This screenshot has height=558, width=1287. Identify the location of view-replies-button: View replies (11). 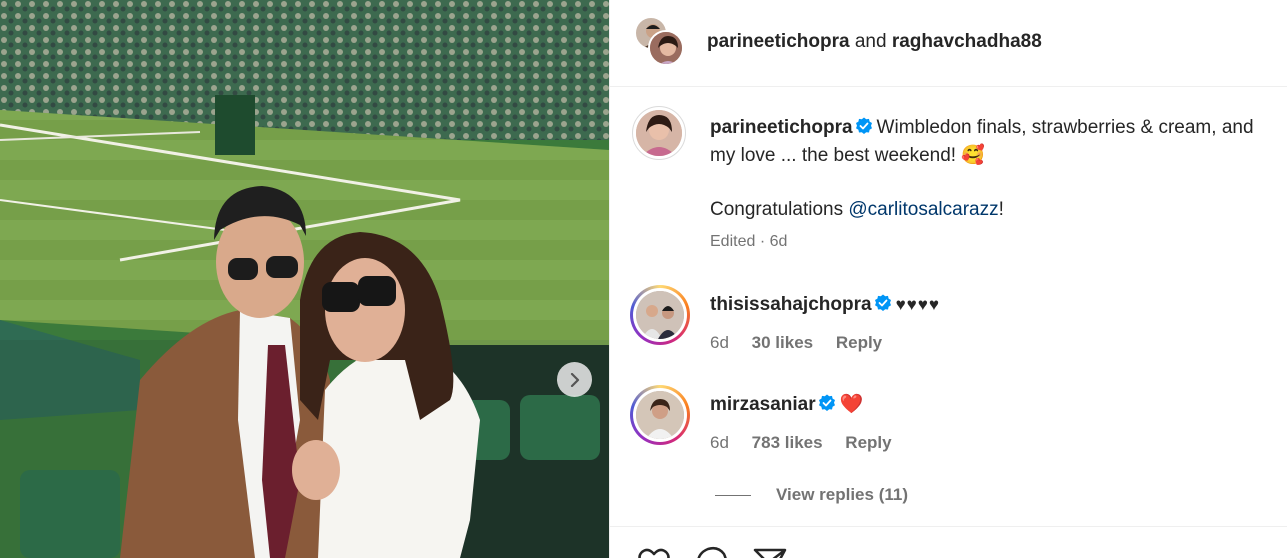
(811, 495).